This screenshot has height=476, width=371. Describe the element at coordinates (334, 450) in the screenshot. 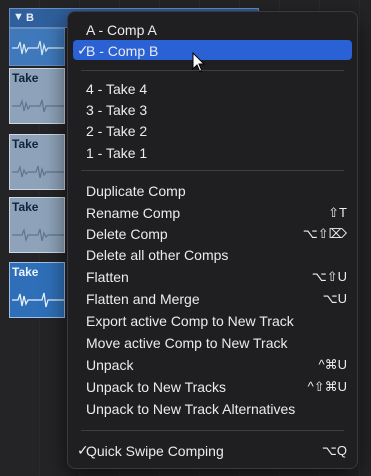

I see `menu-item-shortcut: ⌥Q` at that location.